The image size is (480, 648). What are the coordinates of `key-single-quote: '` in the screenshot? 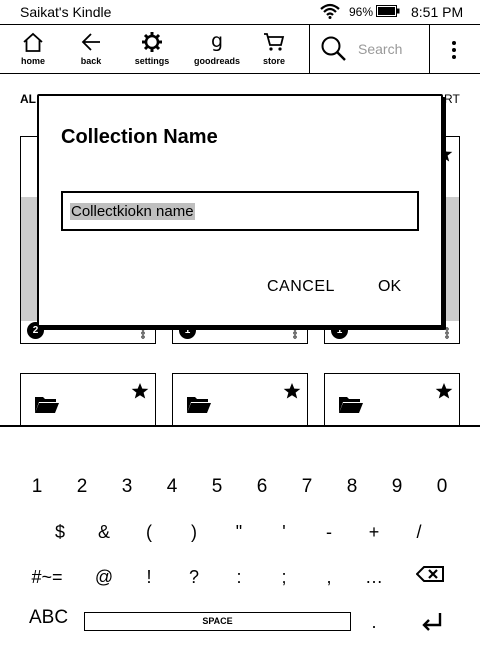 It's located at (284, 532).